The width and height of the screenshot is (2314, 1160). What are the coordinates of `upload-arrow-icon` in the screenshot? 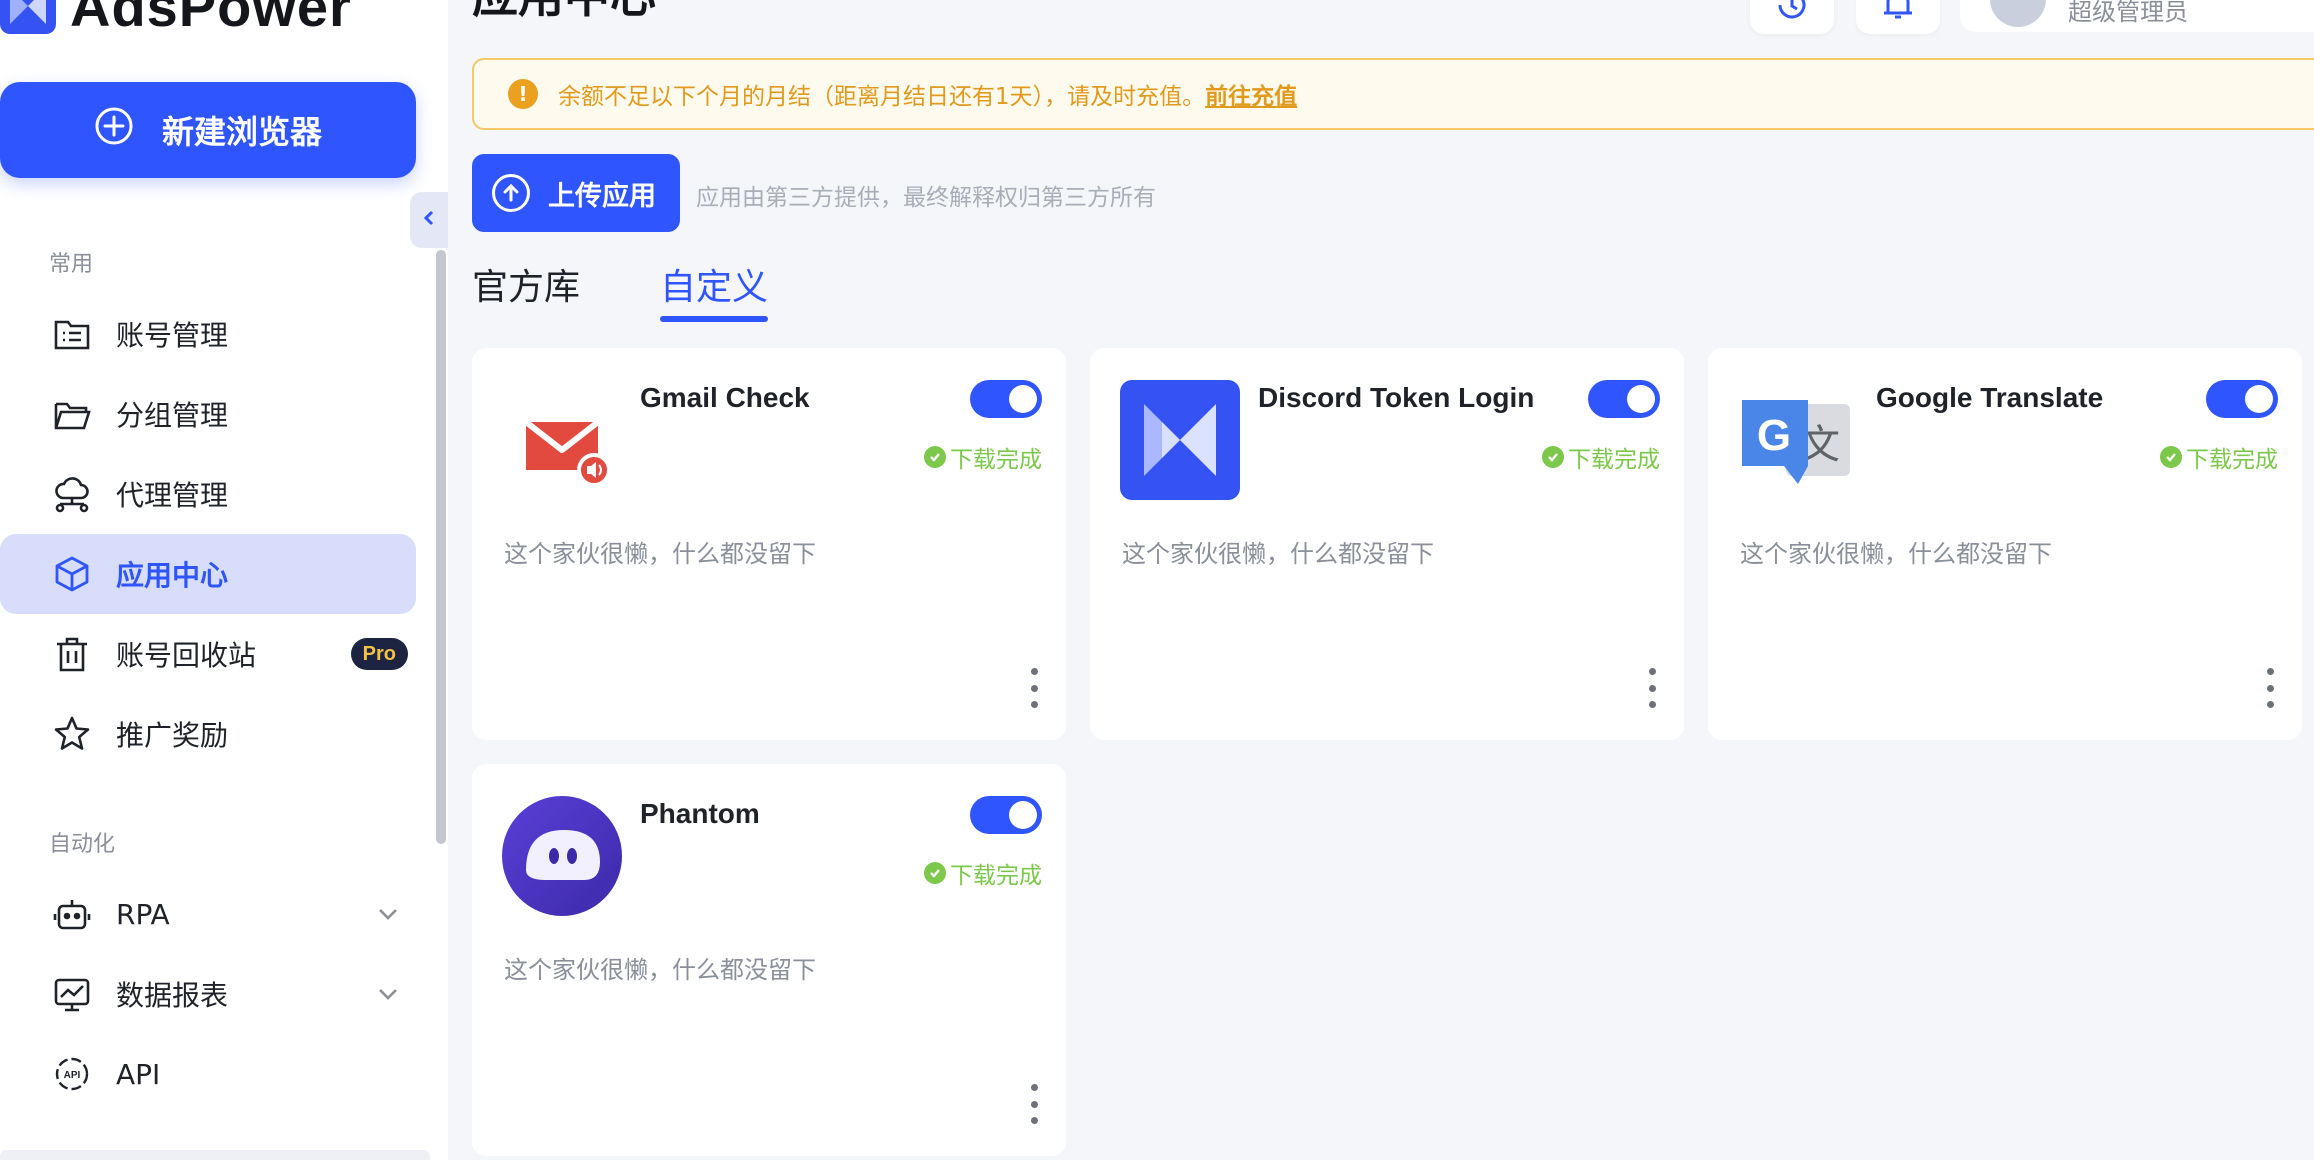 It's located at (511, 193).